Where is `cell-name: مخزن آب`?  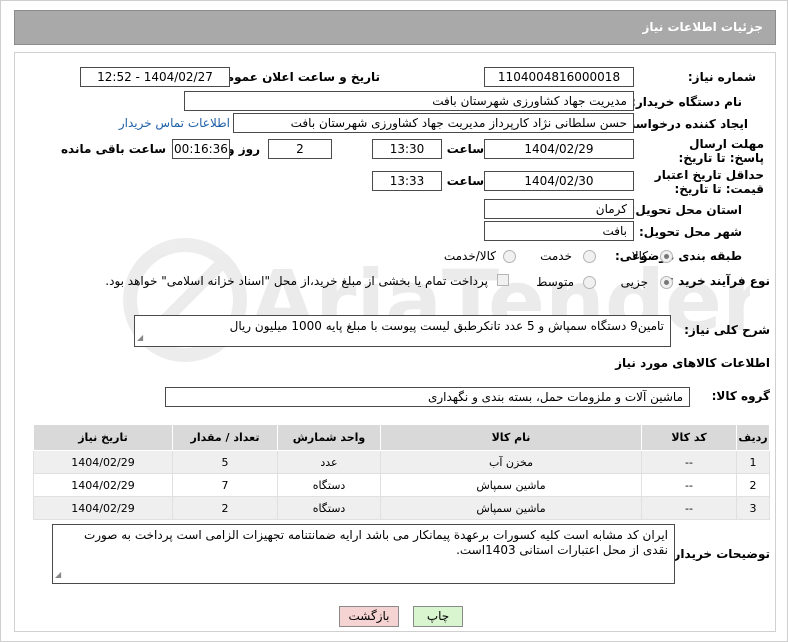 cell-name: مخزن آب is located at coordinates (511, 462).